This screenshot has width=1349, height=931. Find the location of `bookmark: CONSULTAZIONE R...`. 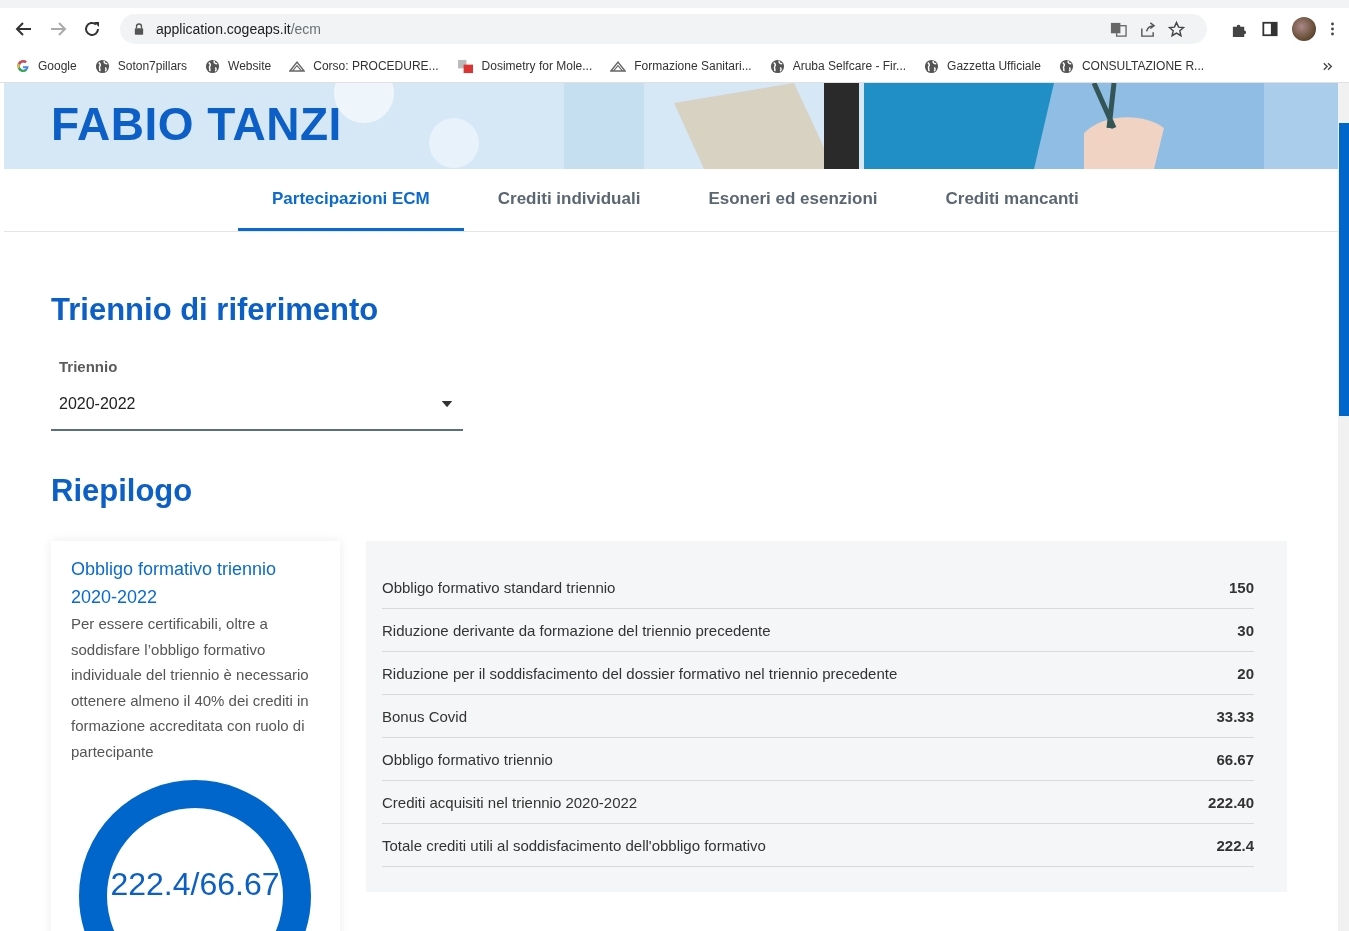

bookmark: CONSULTAZIONE R... is located at coordinates (1131, 66).